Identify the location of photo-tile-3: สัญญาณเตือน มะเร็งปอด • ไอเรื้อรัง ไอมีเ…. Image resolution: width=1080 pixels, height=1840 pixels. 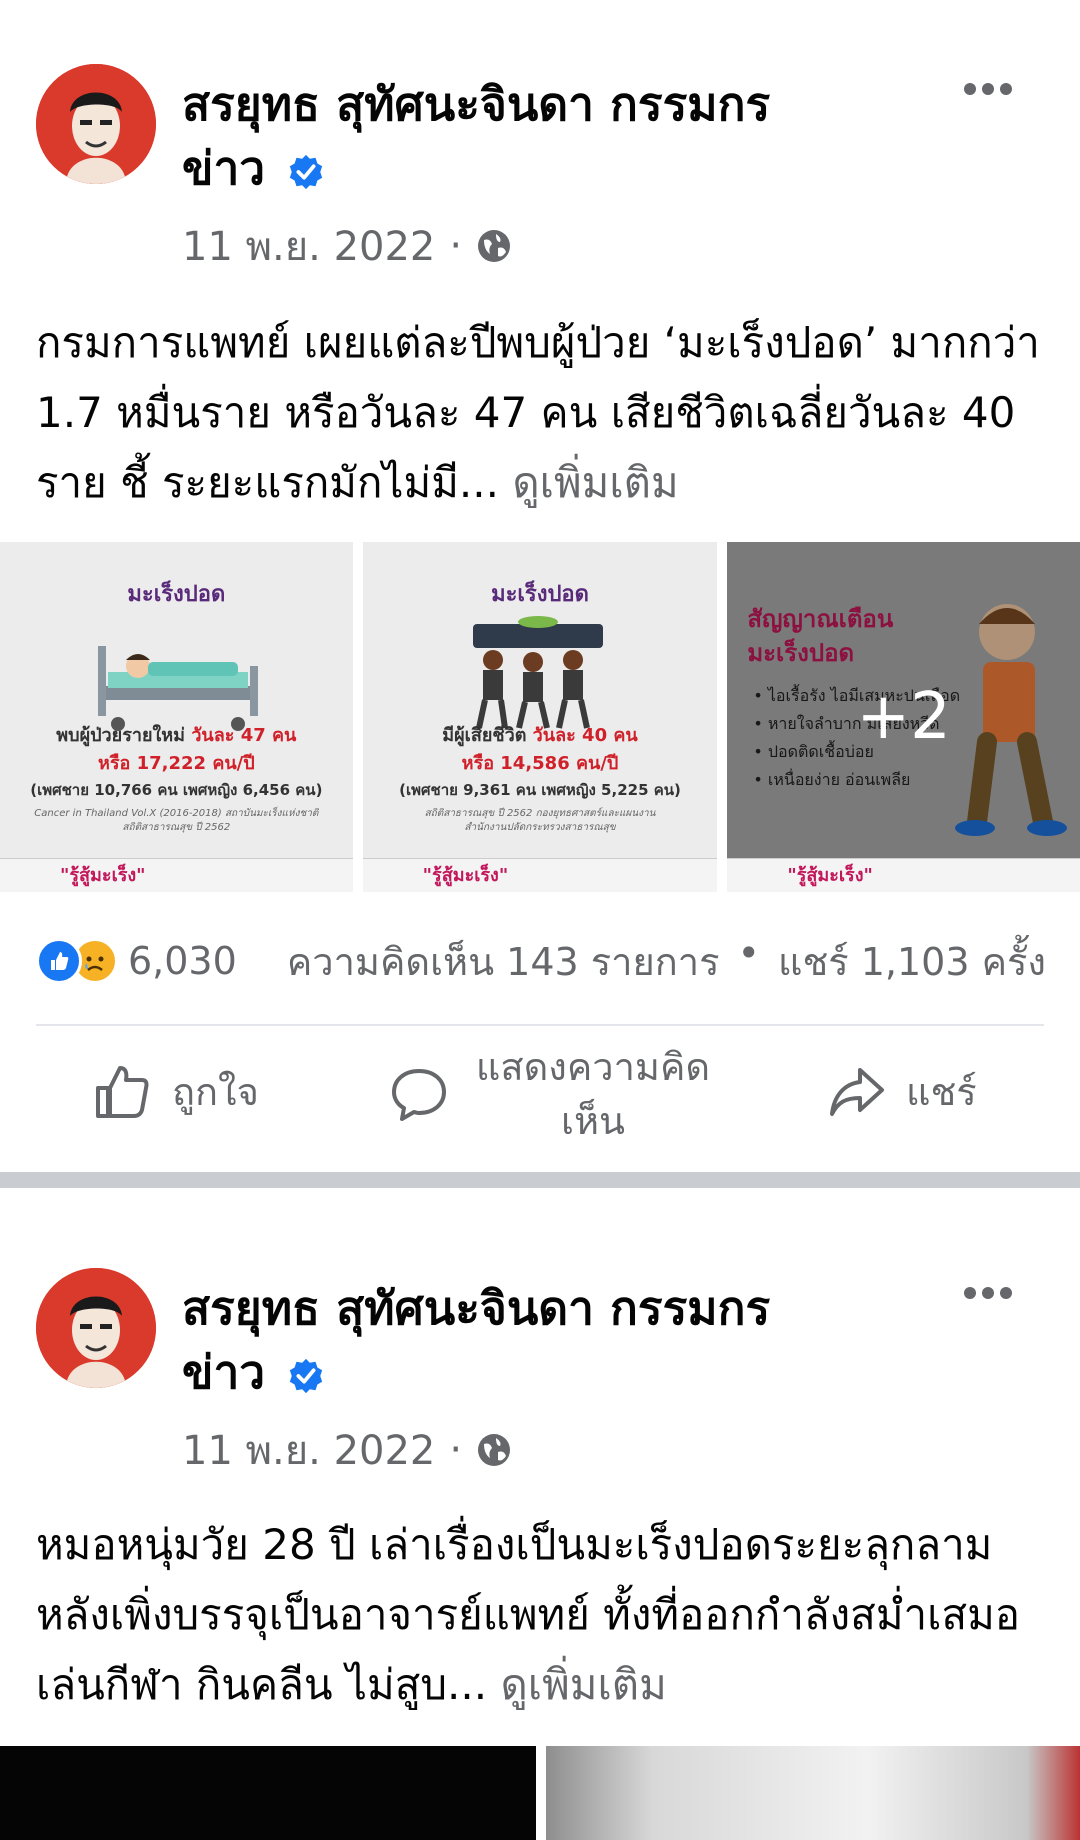
(903, 717).